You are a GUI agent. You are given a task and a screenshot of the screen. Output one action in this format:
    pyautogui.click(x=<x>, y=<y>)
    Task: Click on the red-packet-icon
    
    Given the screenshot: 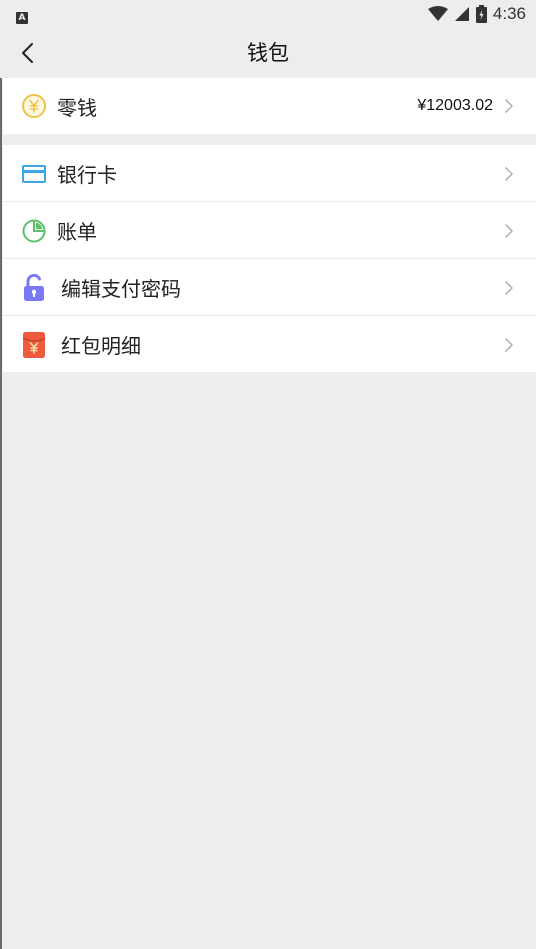 What is the action you would take?
    pyautogui.click(x=34, y=345)
    